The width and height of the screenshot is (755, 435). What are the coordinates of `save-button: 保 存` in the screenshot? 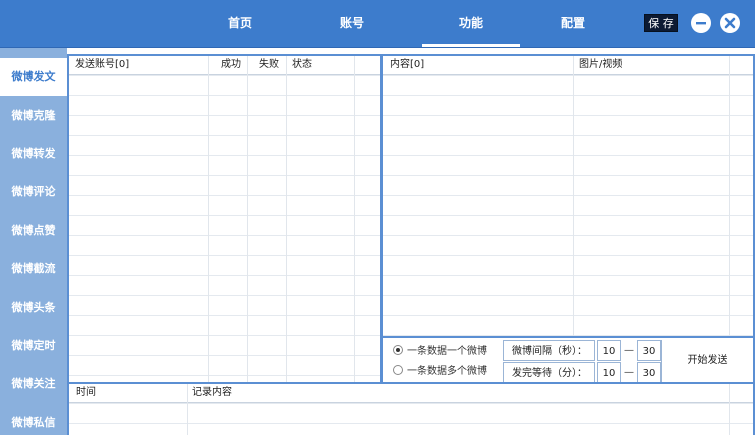 It's located at (661, 23).